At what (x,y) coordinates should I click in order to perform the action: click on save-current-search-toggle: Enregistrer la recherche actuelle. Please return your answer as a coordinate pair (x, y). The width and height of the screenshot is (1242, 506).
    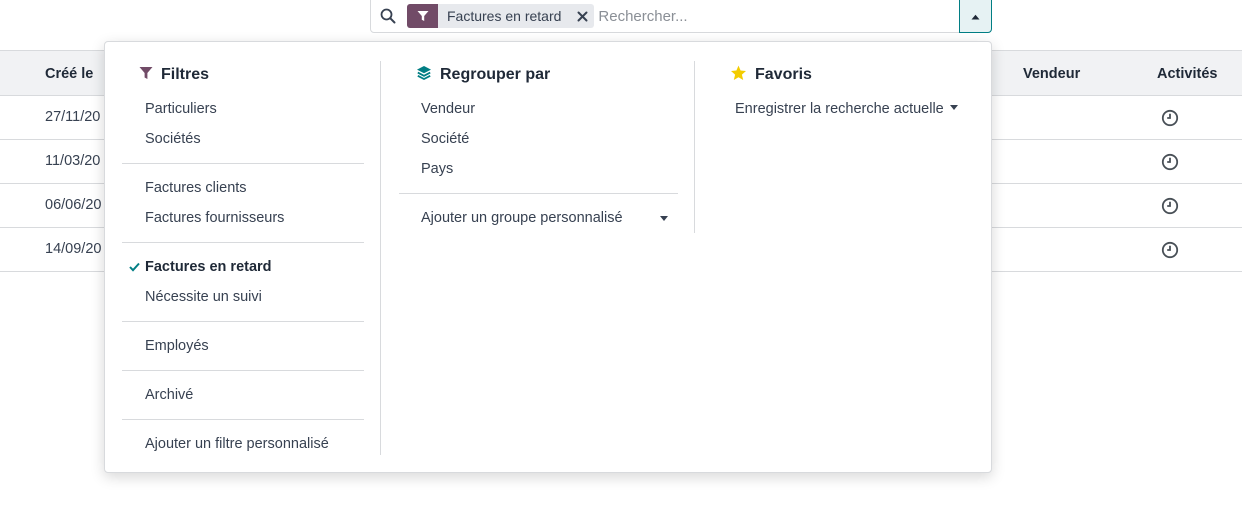
    Looking at the image, I should click on (845, 109).